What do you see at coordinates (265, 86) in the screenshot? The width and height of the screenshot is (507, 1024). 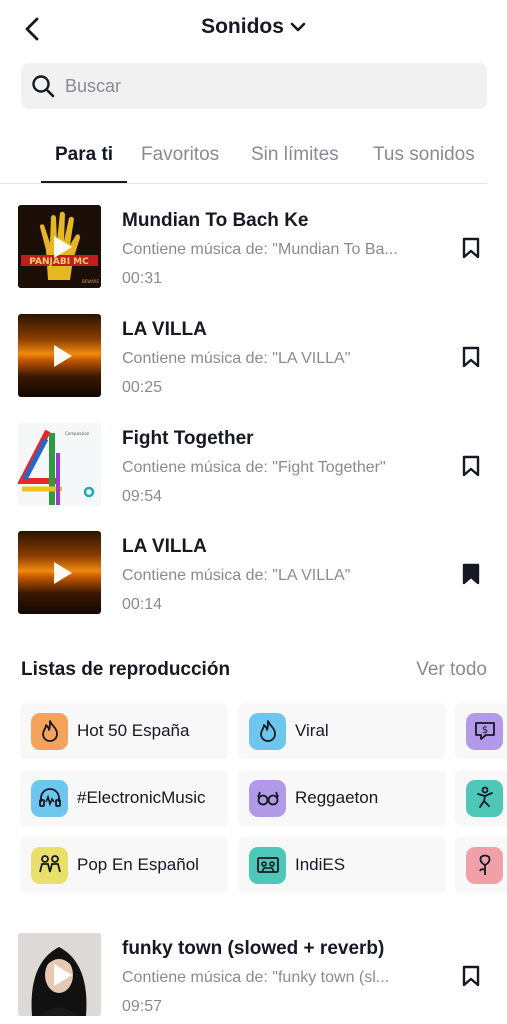 I see `search-input` at bounding box center [265, 86].